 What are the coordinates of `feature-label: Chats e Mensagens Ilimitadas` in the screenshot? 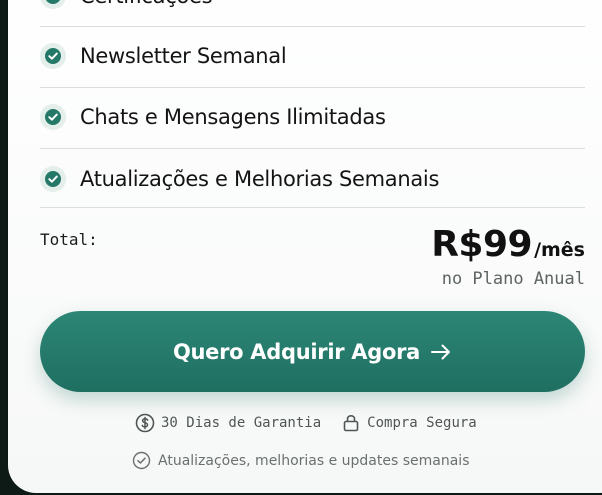 It's located at (233, 117).